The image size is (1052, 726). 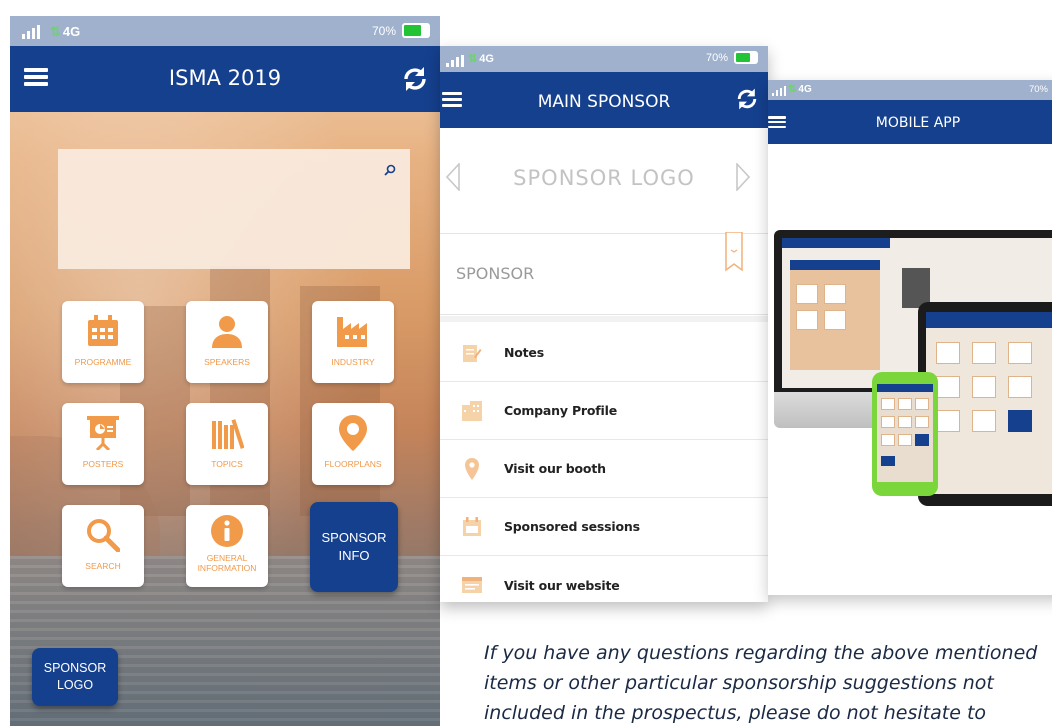 What do you see at coordinates (227, 362) in the screenshot?
I see `tile-label: SPEAKERS` at bounding box center [227, 362].